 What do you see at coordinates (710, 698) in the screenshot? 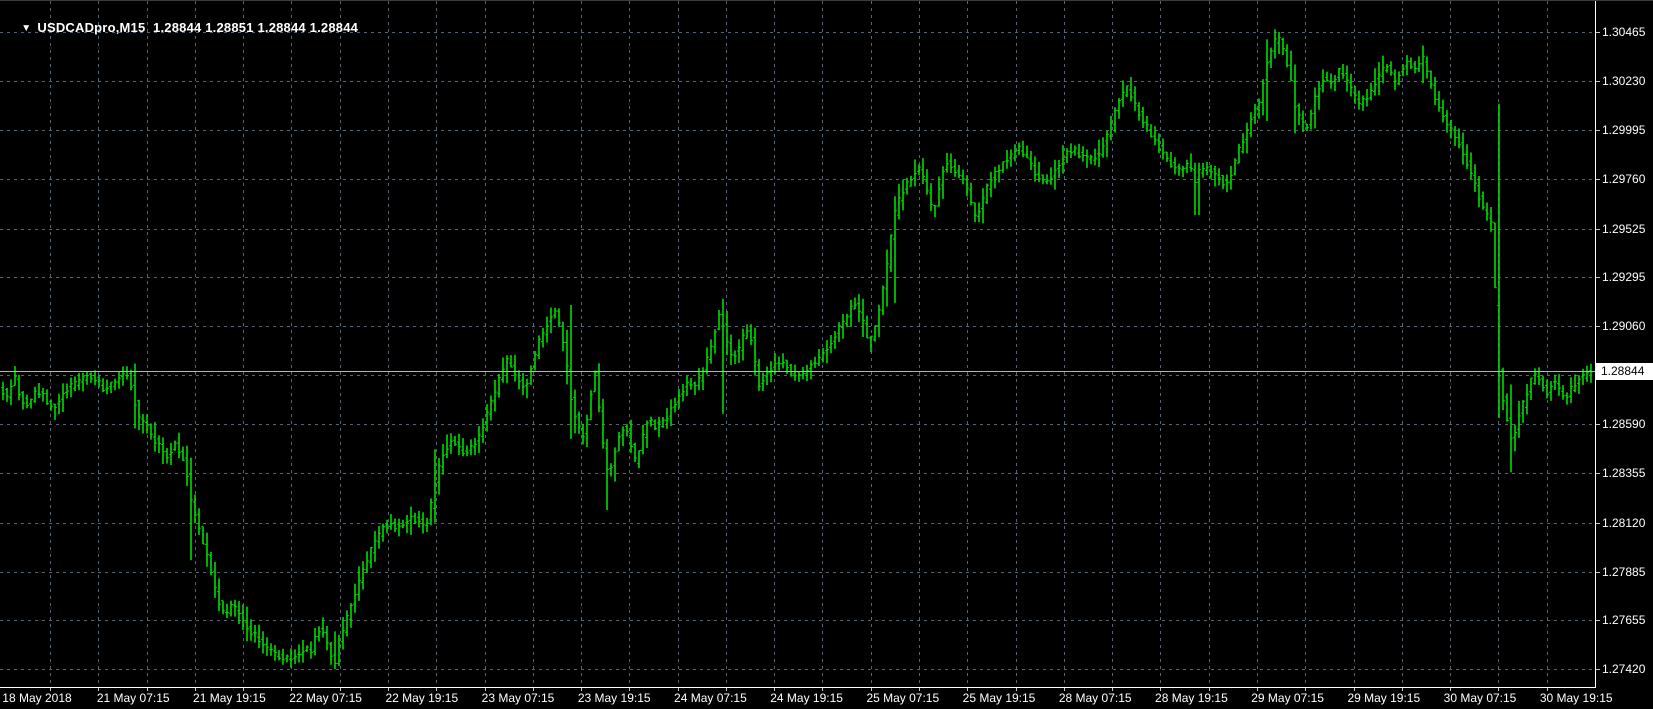
I see `time-axis-label: 24 May 07:15` at bounding box center [710, 698].